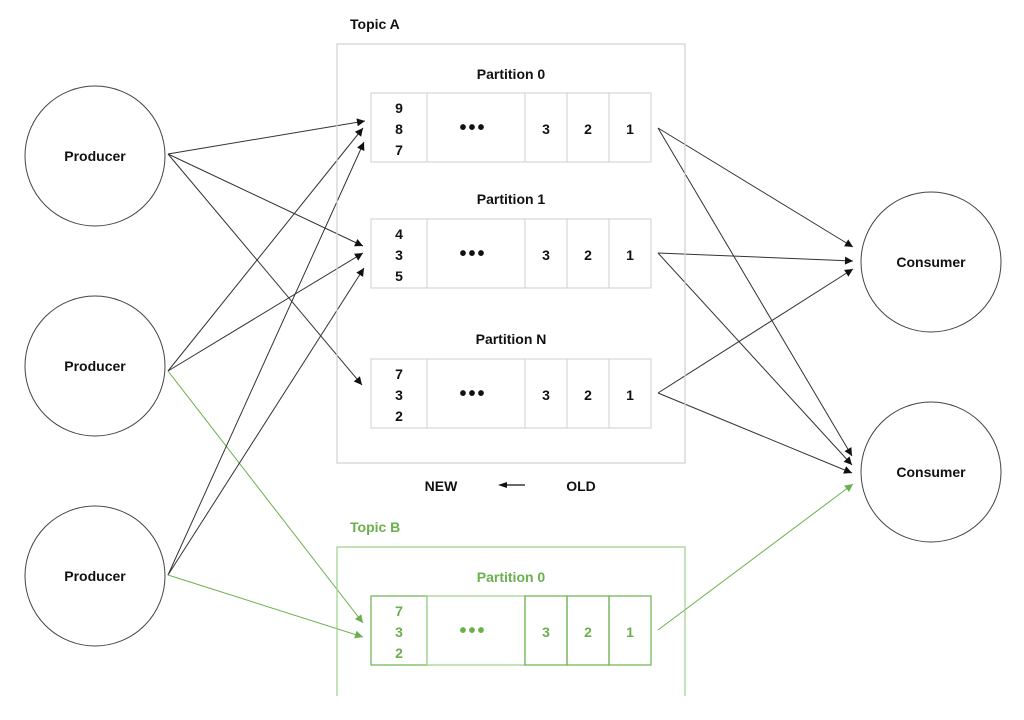 This screenshot has height=720, width=1024. Describe the element at coordinates (399, 129) in the screenshot. I see `message-offset: 8` at that location.